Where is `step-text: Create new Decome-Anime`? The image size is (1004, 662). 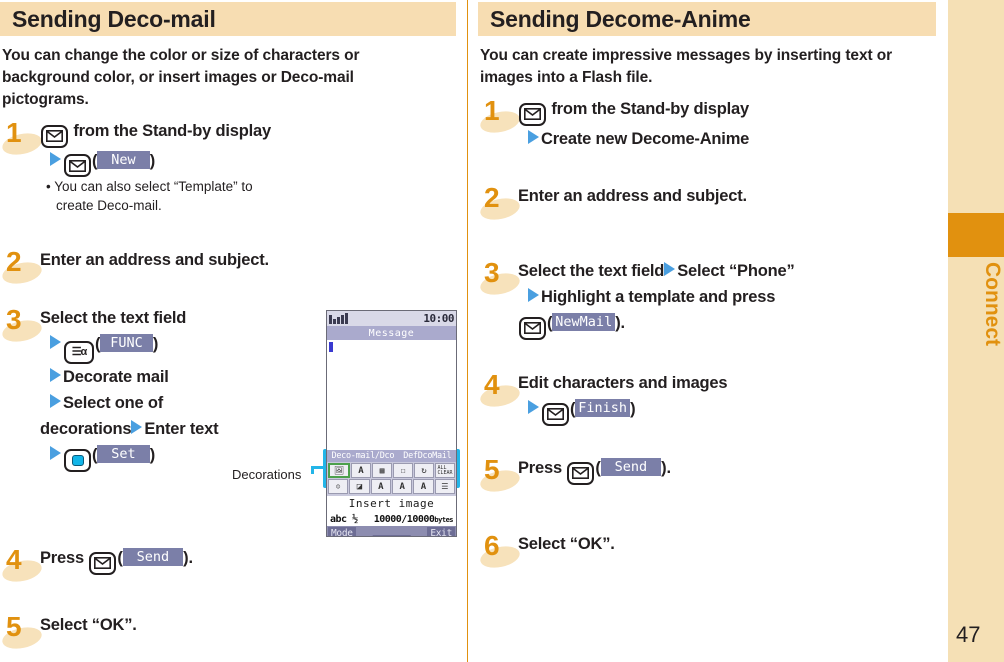 step-text: Create new Decome-Anime is located at coordinates (645, 138).